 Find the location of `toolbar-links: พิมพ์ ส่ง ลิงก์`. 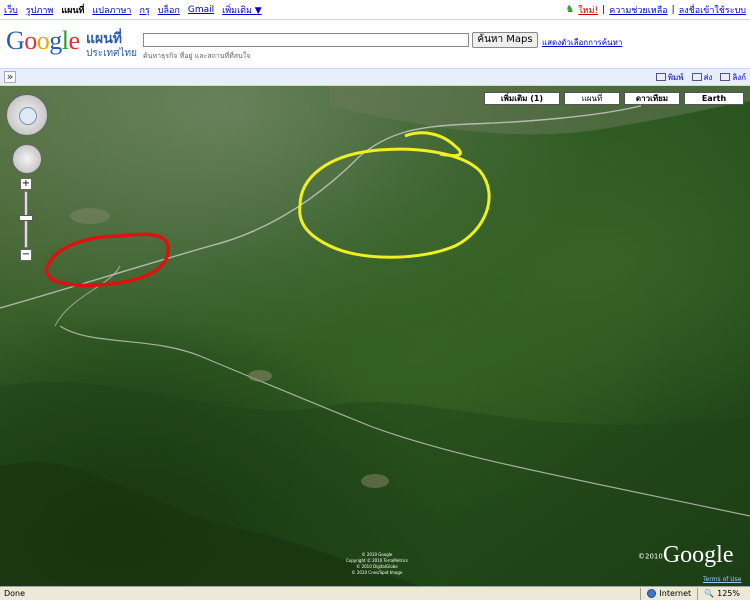

toolbar-links: พิมพ์ ส่ง ลิงก์ is located at coordinates (700, 77).